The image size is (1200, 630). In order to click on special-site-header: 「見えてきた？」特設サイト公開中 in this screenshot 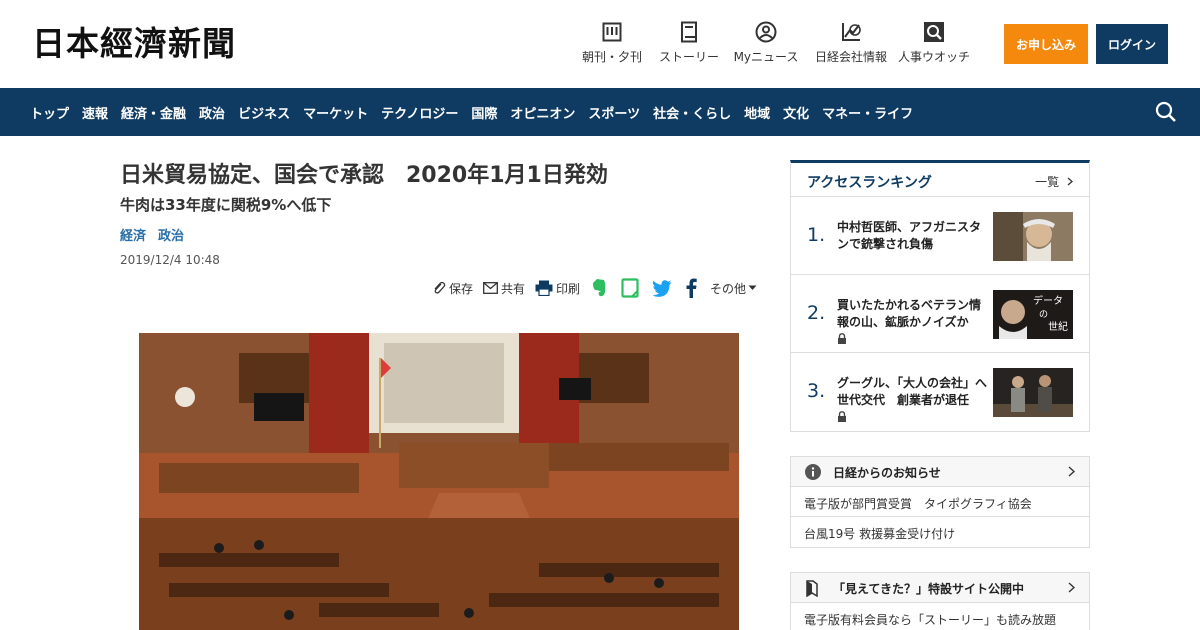, I will do `click(940, 588)`.